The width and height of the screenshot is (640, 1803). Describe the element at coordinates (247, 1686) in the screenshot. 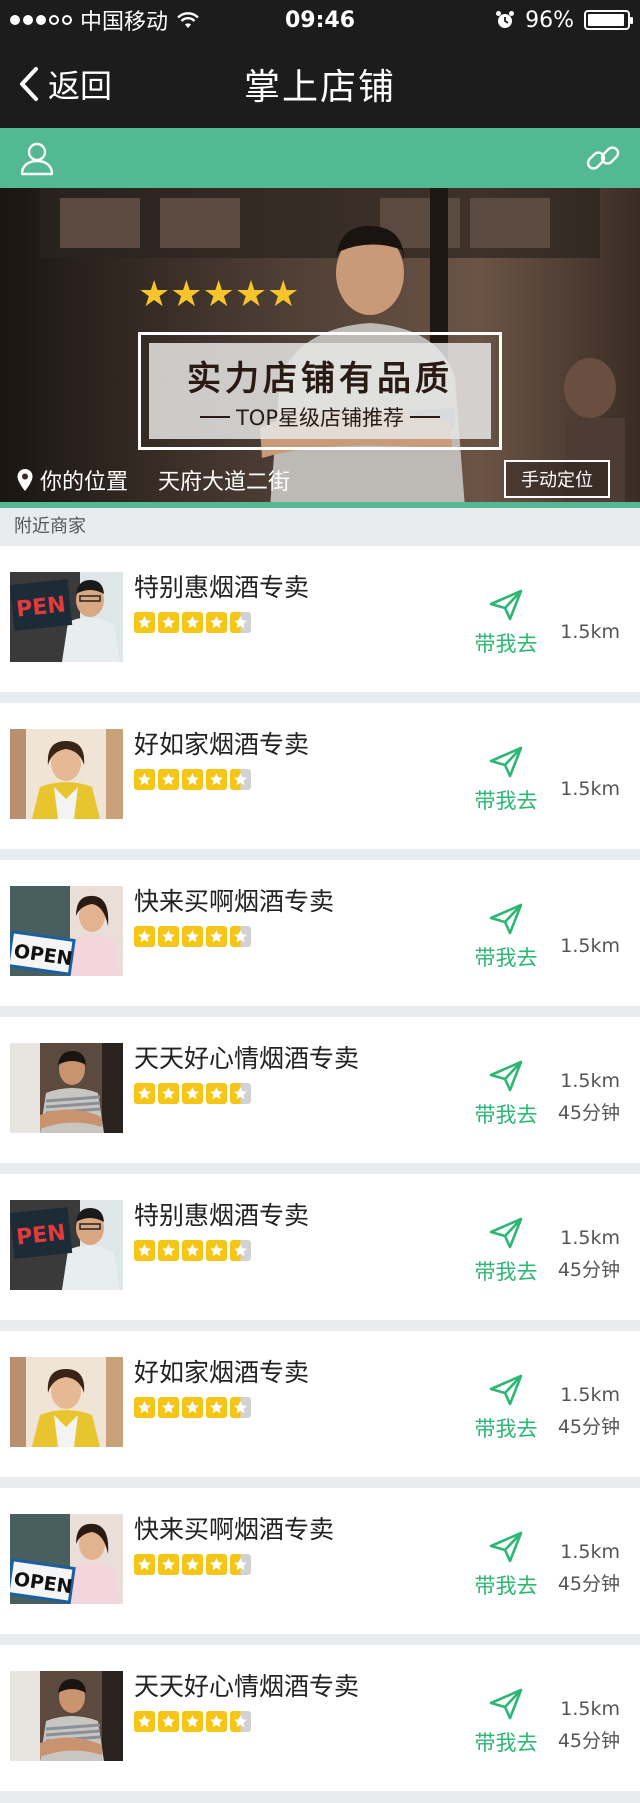

I see `shop-name: 天天好心情烟酒专卖` at that location.